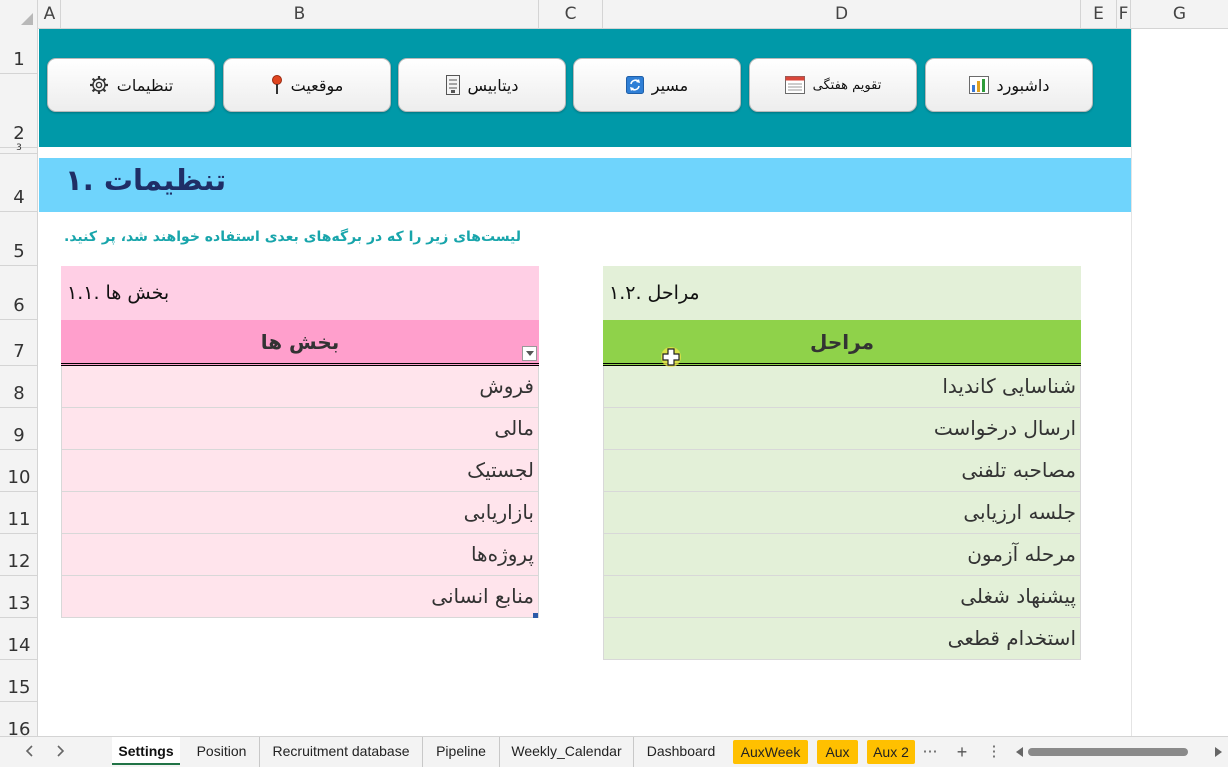  I want to click on nav-button-settings: تنظیمات, so click(131, 85).